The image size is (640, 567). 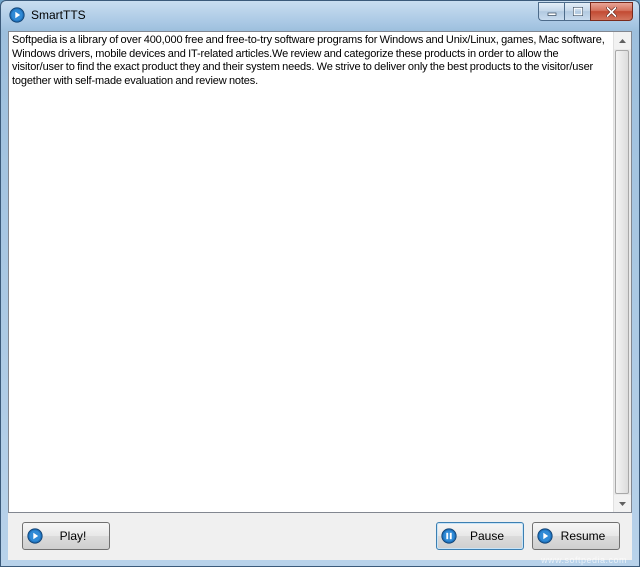 I want to click on play-button-label: Play!, so click(x=73, y=536).